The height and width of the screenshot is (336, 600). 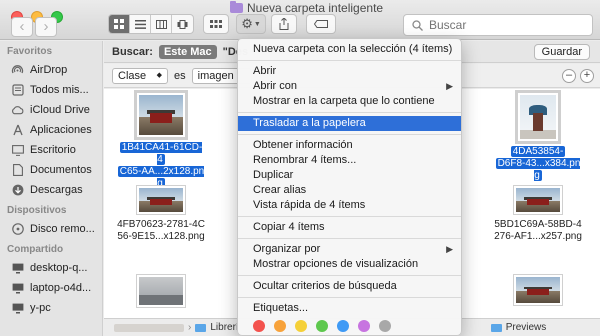 I want to click on cloud-icon, so click(x=17, y=110).